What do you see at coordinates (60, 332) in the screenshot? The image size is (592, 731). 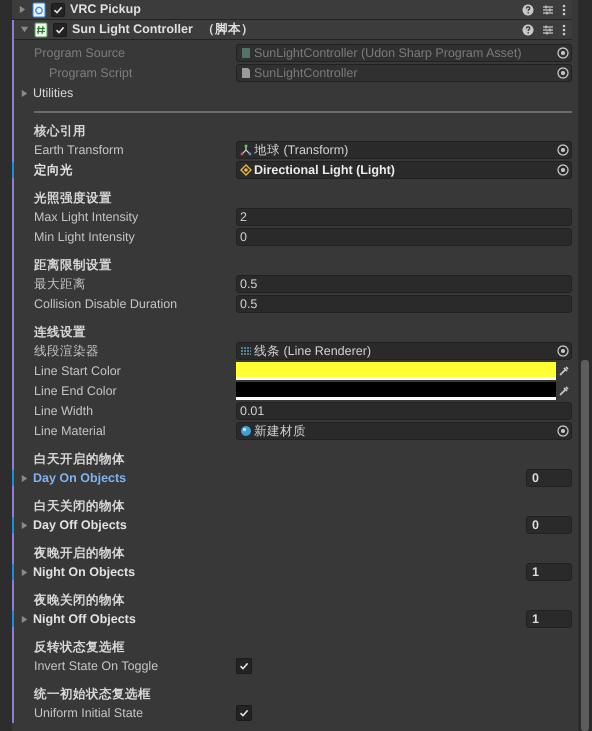 I see `section-header: 连线设置` at bounding box center [60, 332].